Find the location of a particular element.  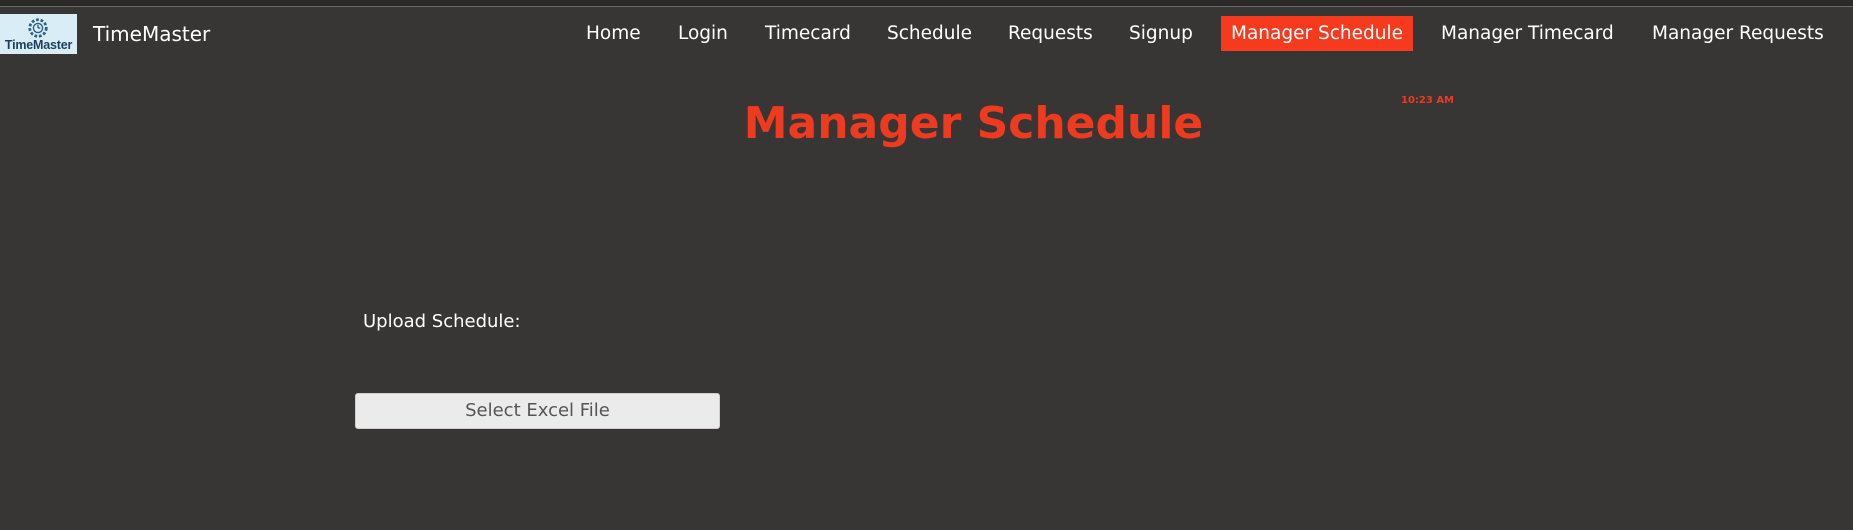

nav-timecard: Timecard is located at coordinates (808, 33).